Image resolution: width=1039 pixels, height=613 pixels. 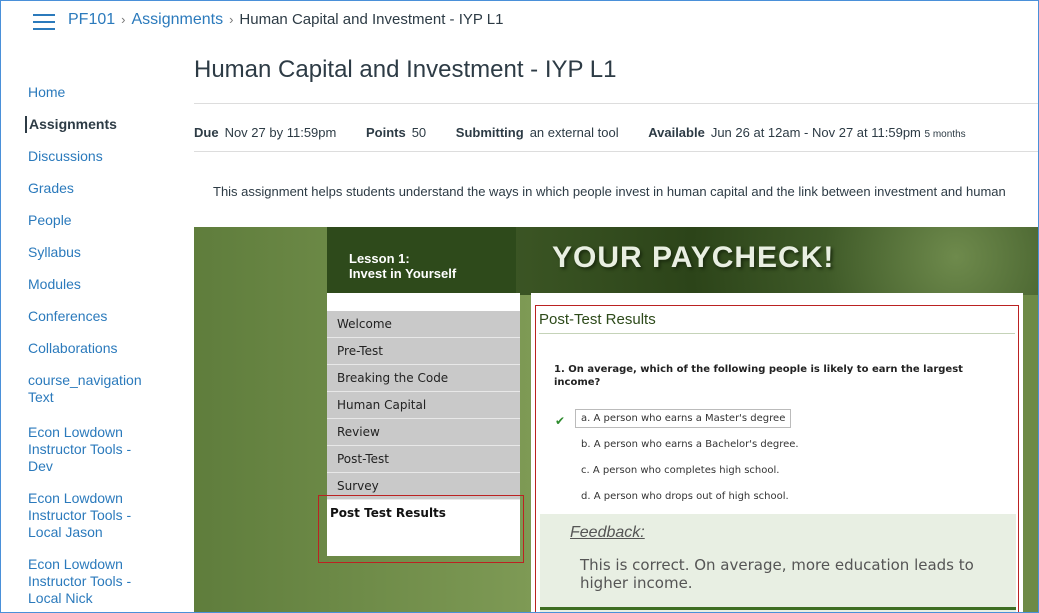 What do you see at coordinates (423, 351) in the screenshot?
I see `menu-item-pre-test: Pre-Test` at bounding box center [423, 351].